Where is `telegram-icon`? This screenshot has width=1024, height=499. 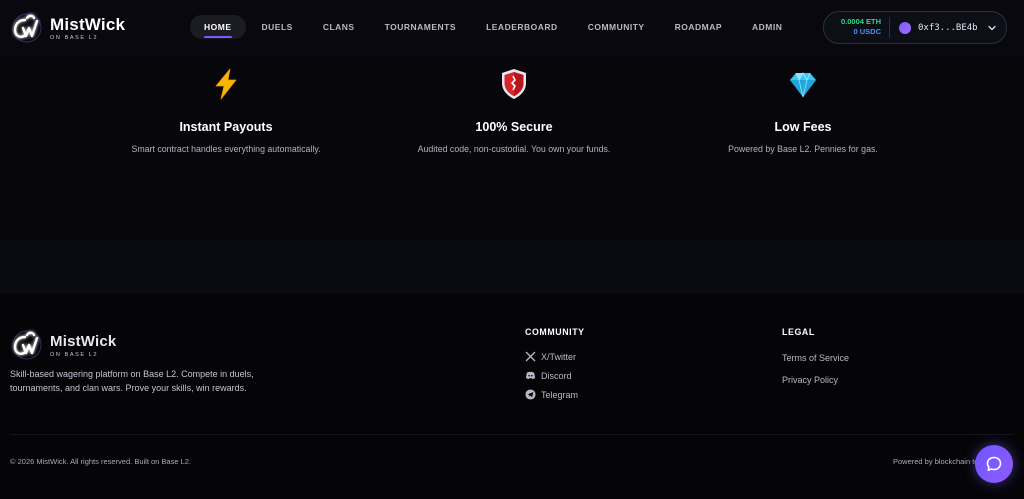
telegram-icon is located at coordinates (530, 394).